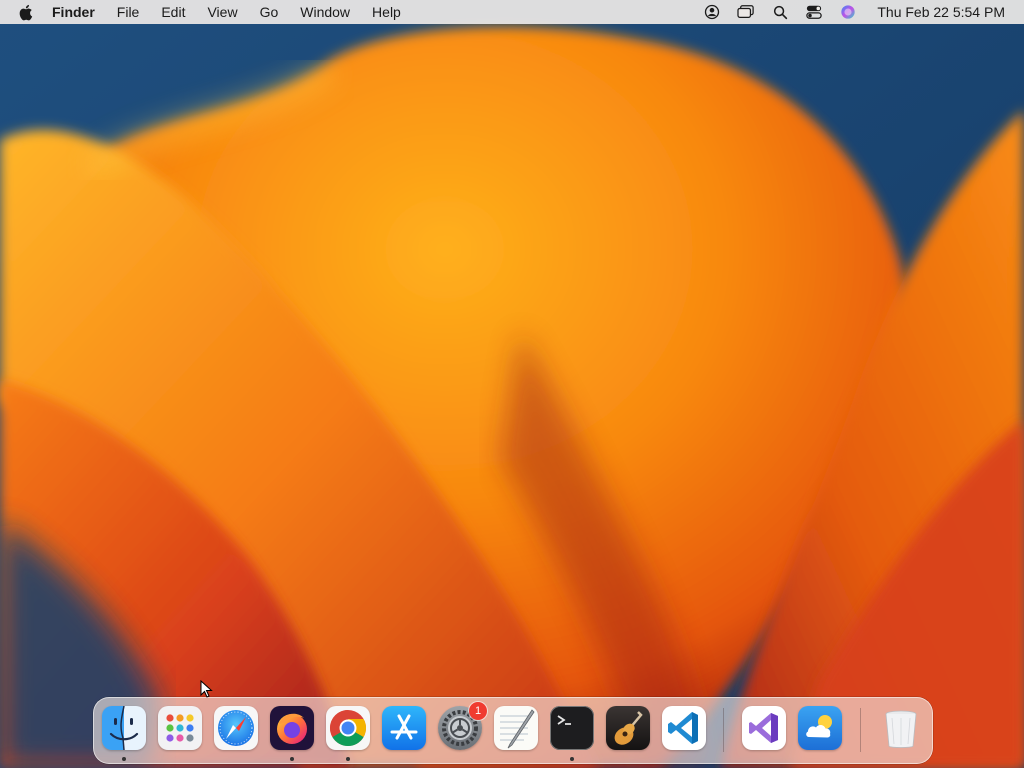 Image resolution: width=1024 pixels, height=768 pixels. What do you see at coordinates (814, 12) in the screenshot?
I see `control-center-icon` at bounding box center [814, 12].